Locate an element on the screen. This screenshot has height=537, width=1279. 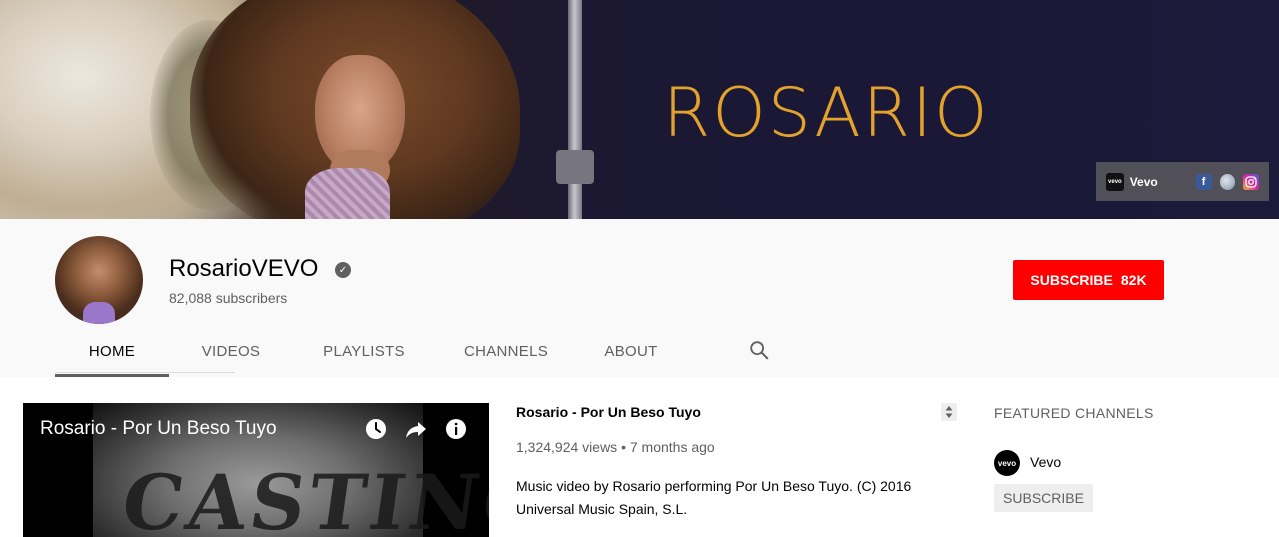
vevo-link: Vevo is located at coordinates (1144, 182).